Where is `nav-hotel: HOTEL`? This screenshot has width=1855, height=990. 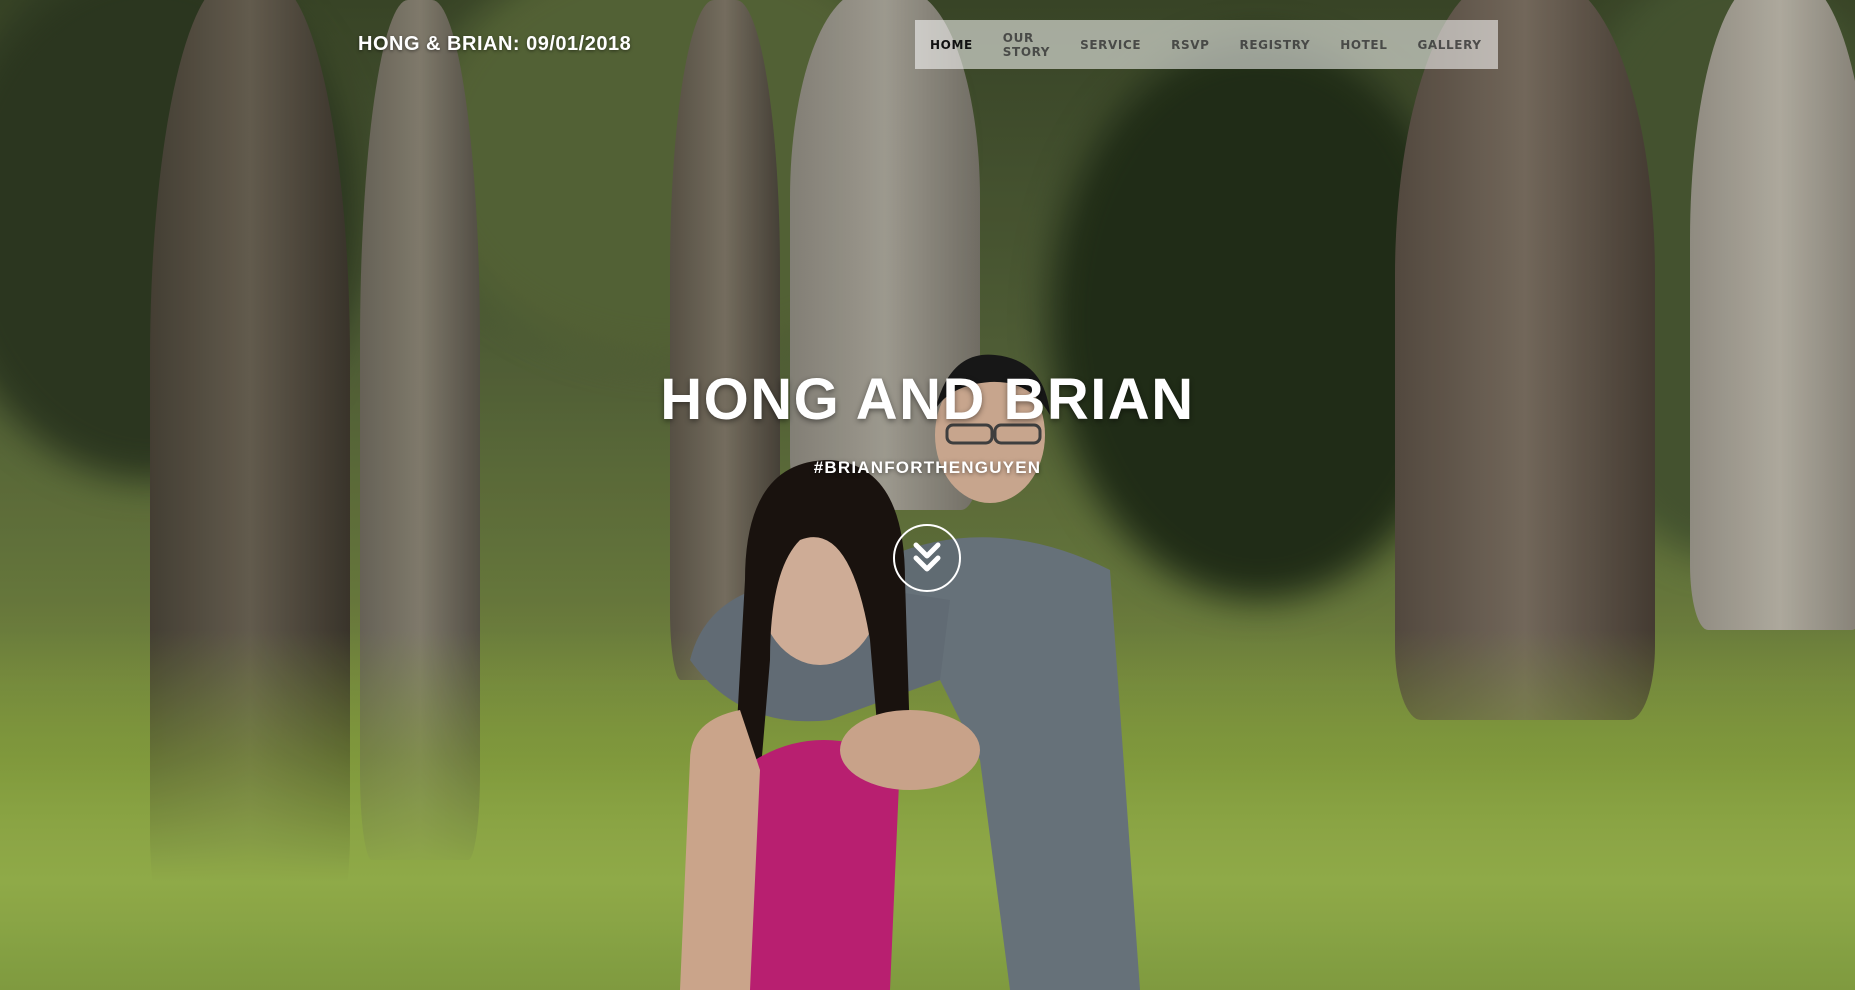 nav-hotel: HOTEL is located at coordinates (1363, 45).